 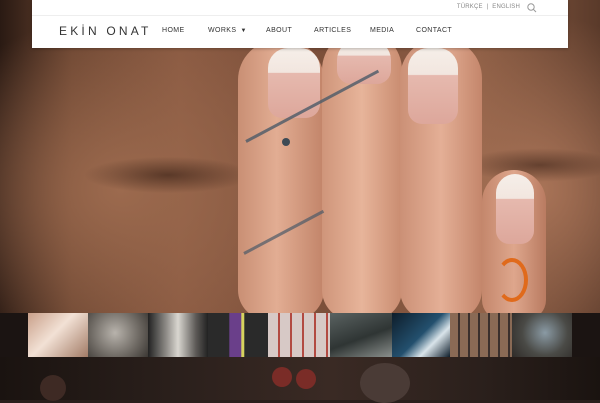 I want to click on thumbnail-statue, so click(x=178, y=335).